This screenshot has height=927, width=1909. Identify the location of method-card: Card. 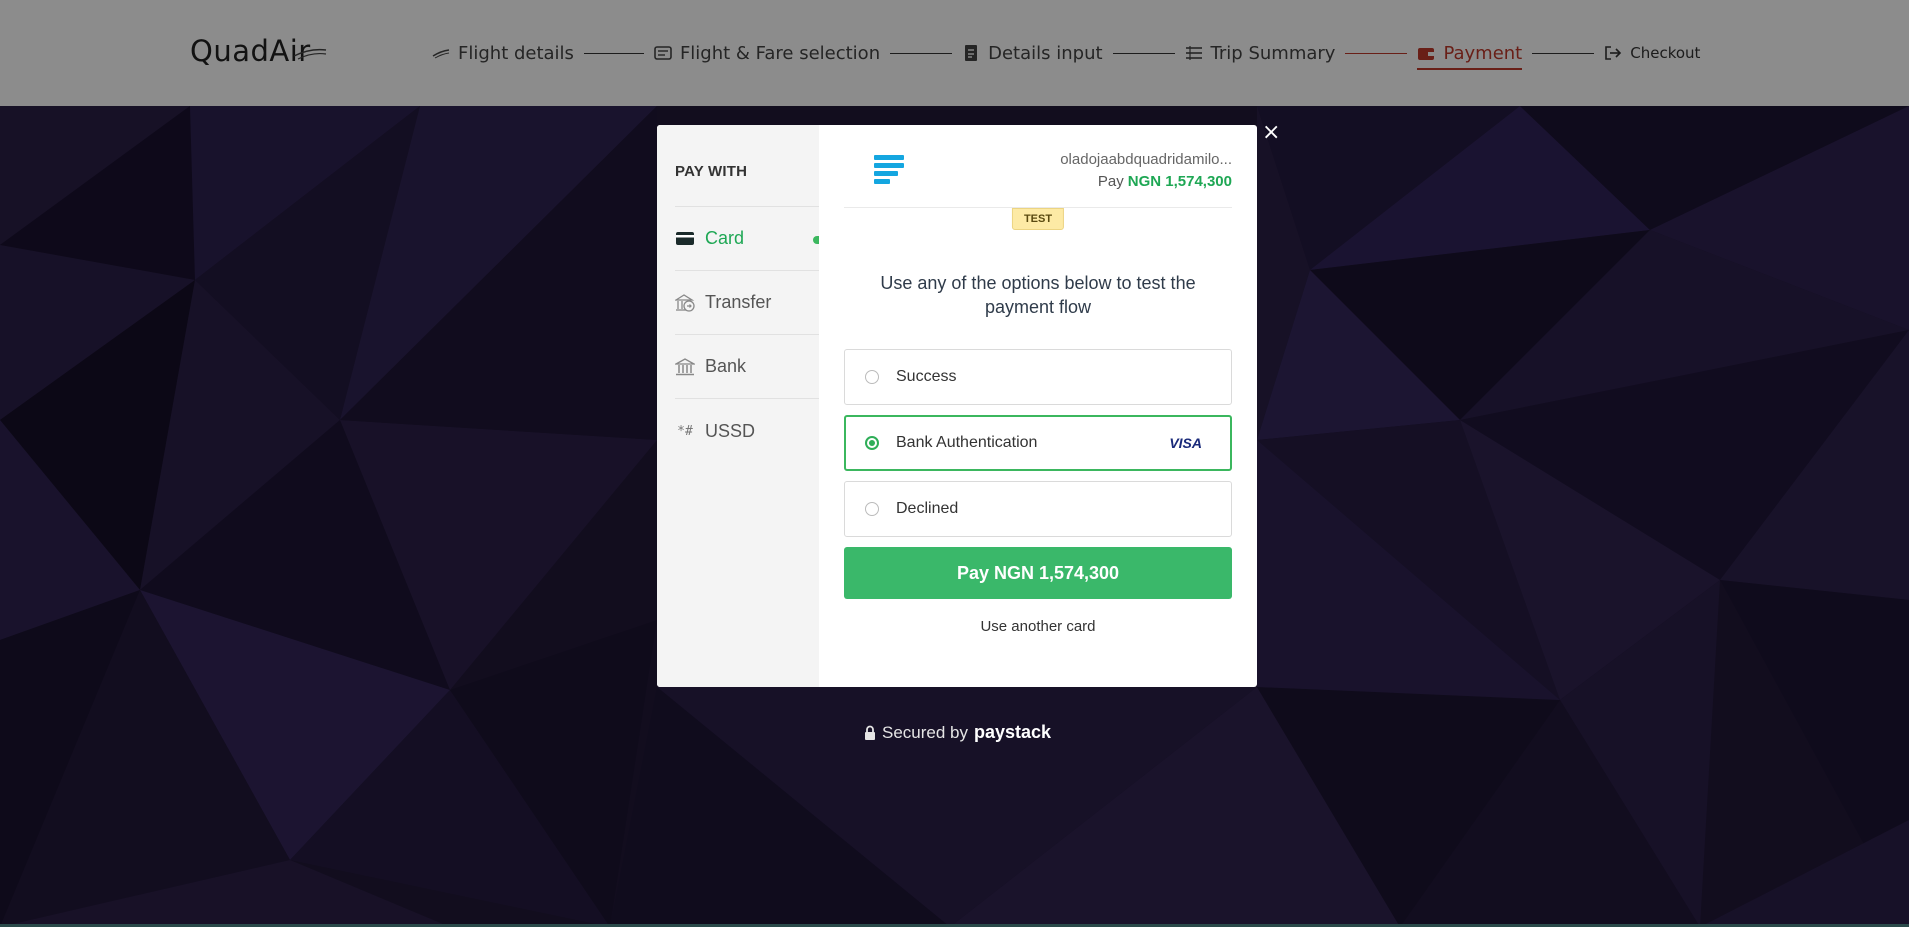
(747, 239).